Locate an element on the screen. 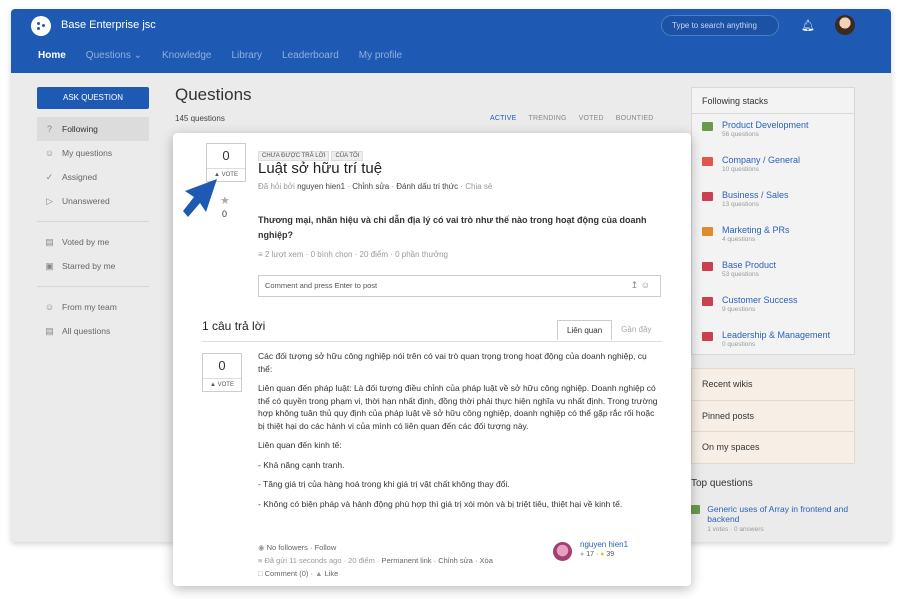 The height and width of the screenshot is (599, 901). tab-trending: TRENDING is located at coordinates (547, 118).